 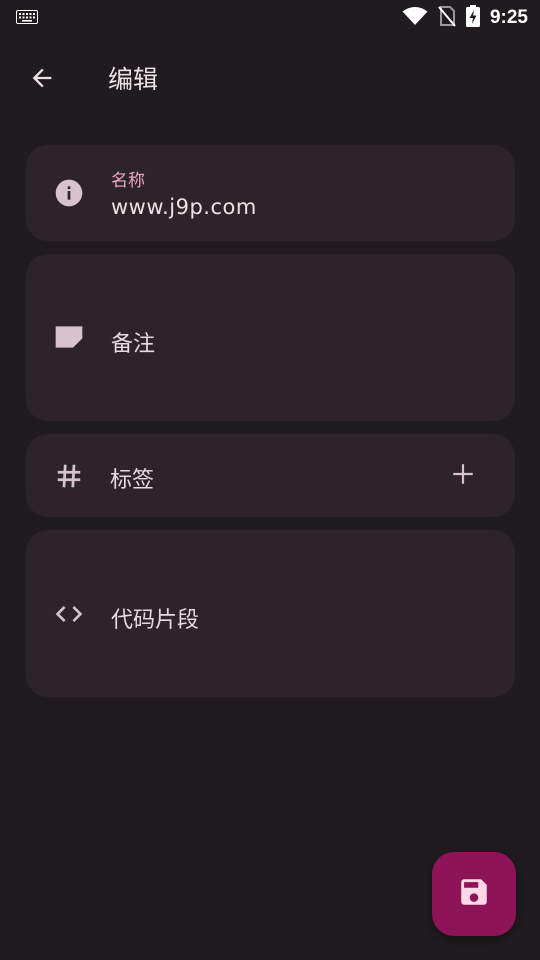 I want to click on code-icon, so click(x=69, y=614).